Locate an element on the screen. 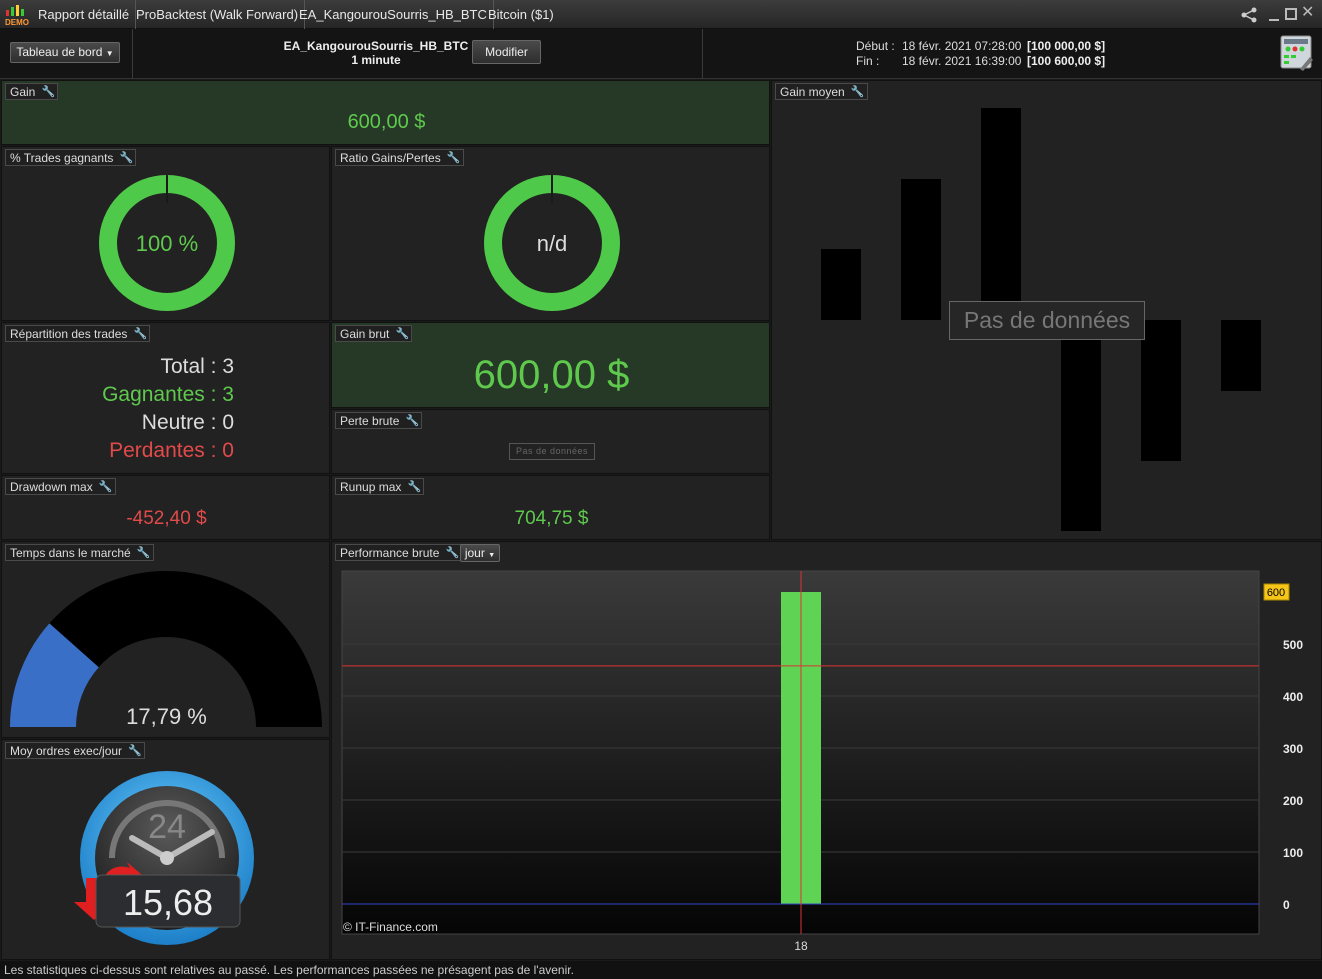 The width and height of the screenshot is (1322, 979). calculator-icon is located at coordinates (1297, 53).